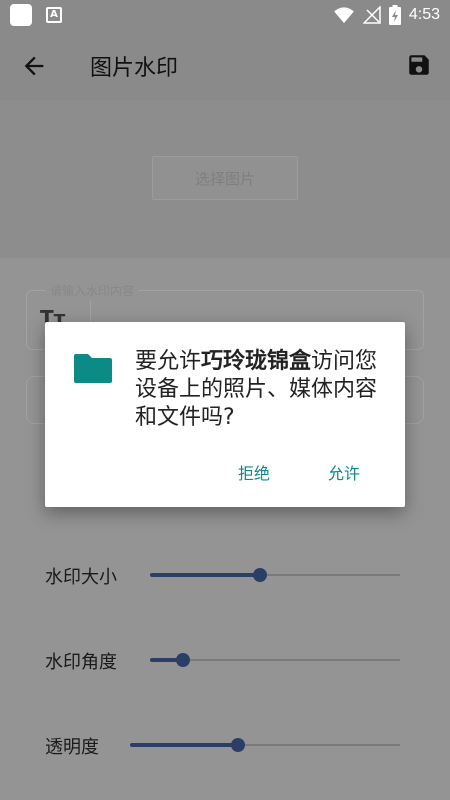 The width and height of the screenshot is (450, 800). What do you see at coordinates (92, 290) in the screenshot?
I see `watermark-text-label: 请输入水印内容` at bounding box center [92, 290].